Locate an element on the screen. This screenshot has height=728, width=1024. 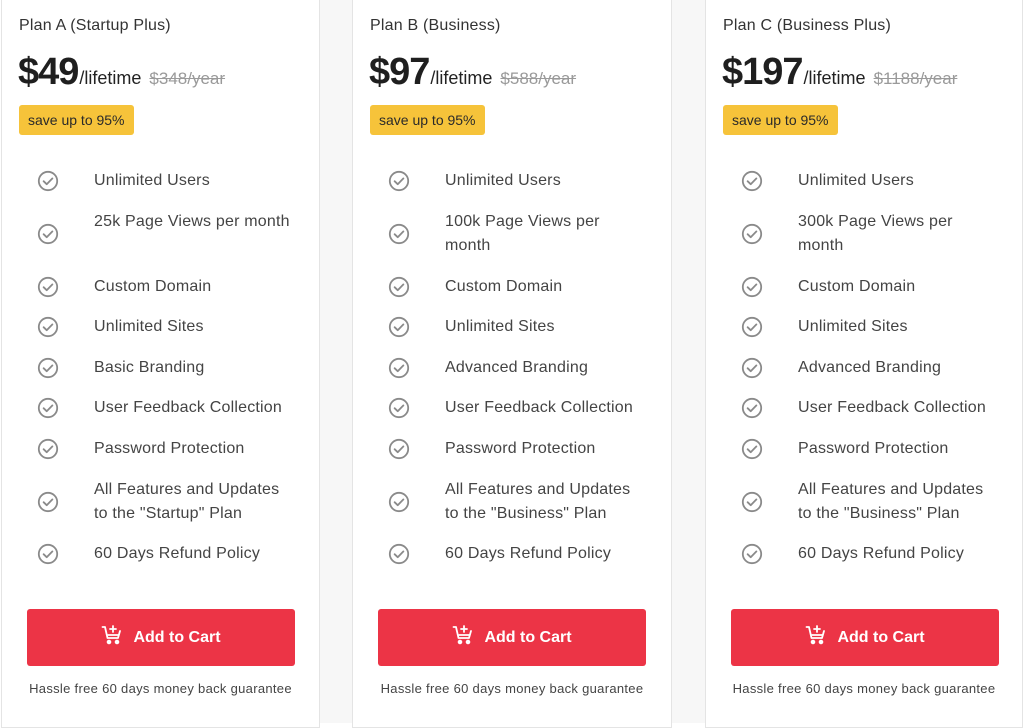
price: $97 is located at coordinates (399, 72).